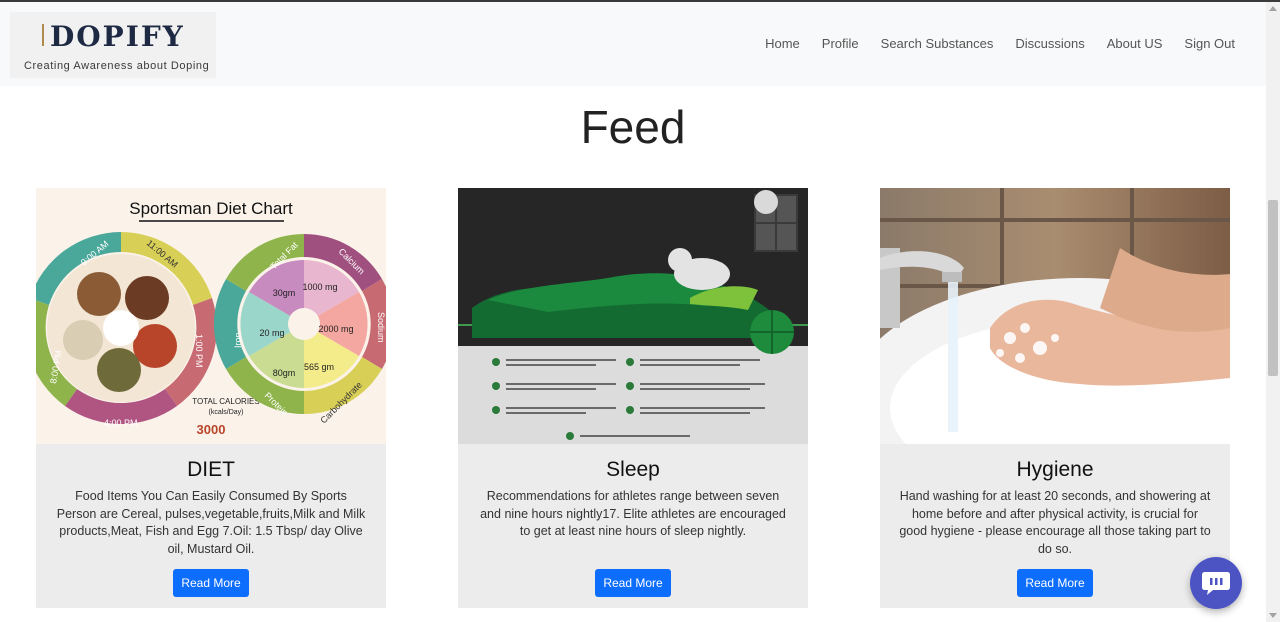 The width and height of the screenshot is (1280, 622). Describe the element at coordinates (1273, 288) in the screenshot. I see `scroll-thumb` at that location.